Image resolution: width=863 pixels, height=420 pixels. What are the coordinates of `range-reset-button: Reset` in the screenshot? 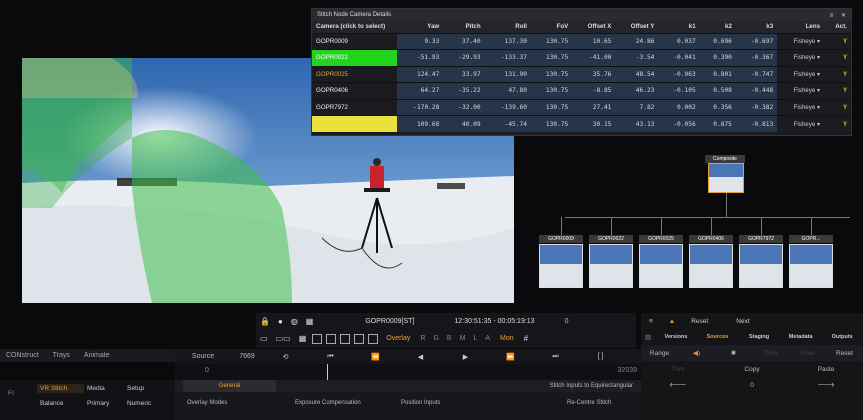 It's located at (844, 353).